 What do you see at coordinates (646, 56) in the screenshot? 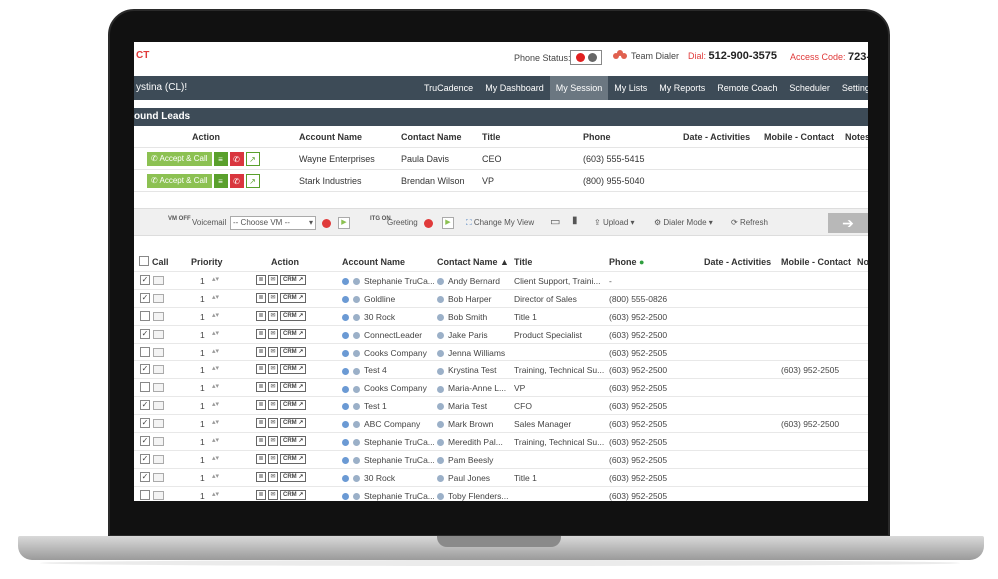
I see `team-dialer: Team Dialer` at bounding box center [646, 56].